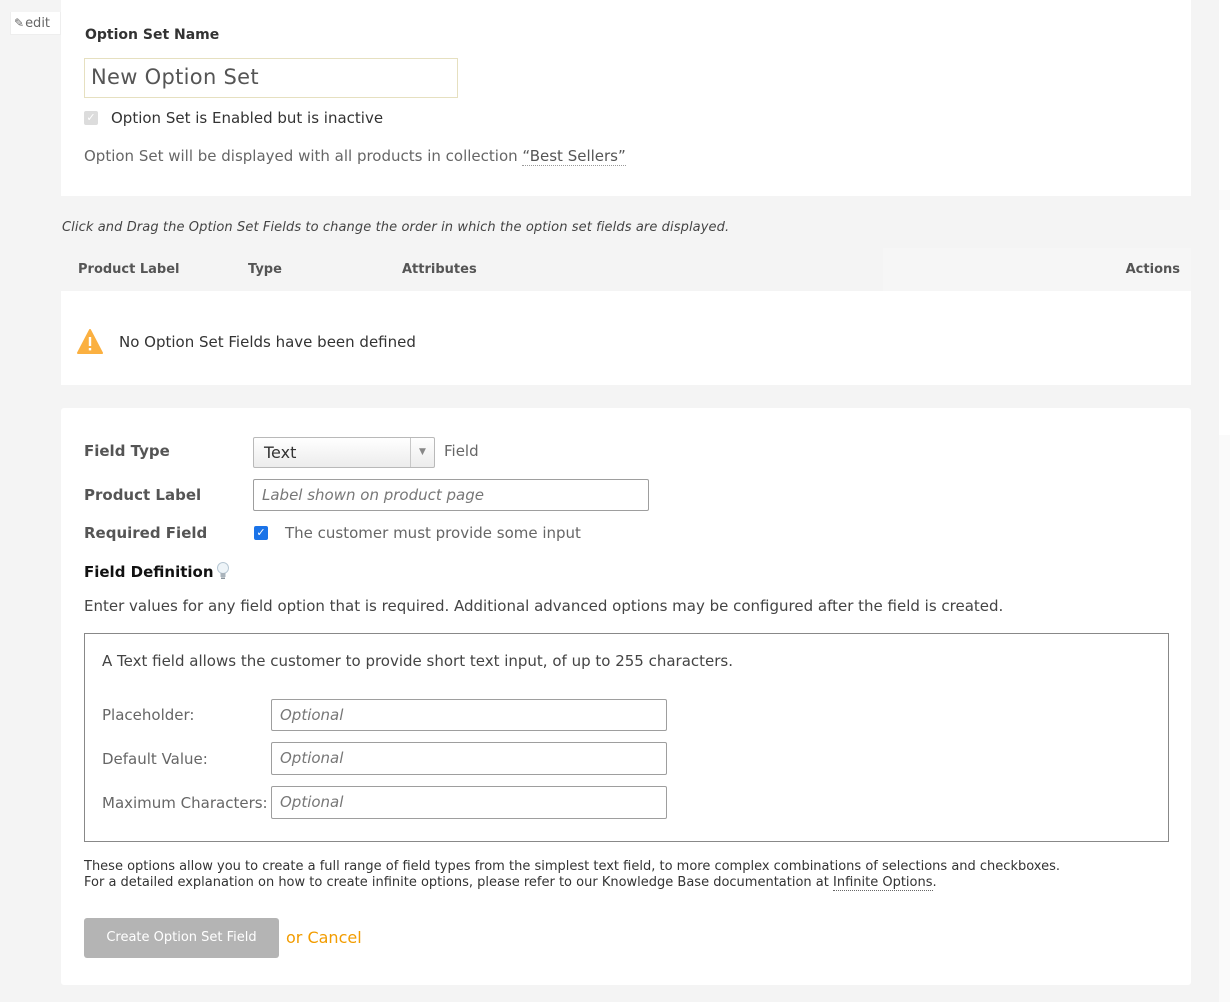 This screenshot has height=1002, width=1230. I want to click on column-product-label: Product Label, so click(129, 269).